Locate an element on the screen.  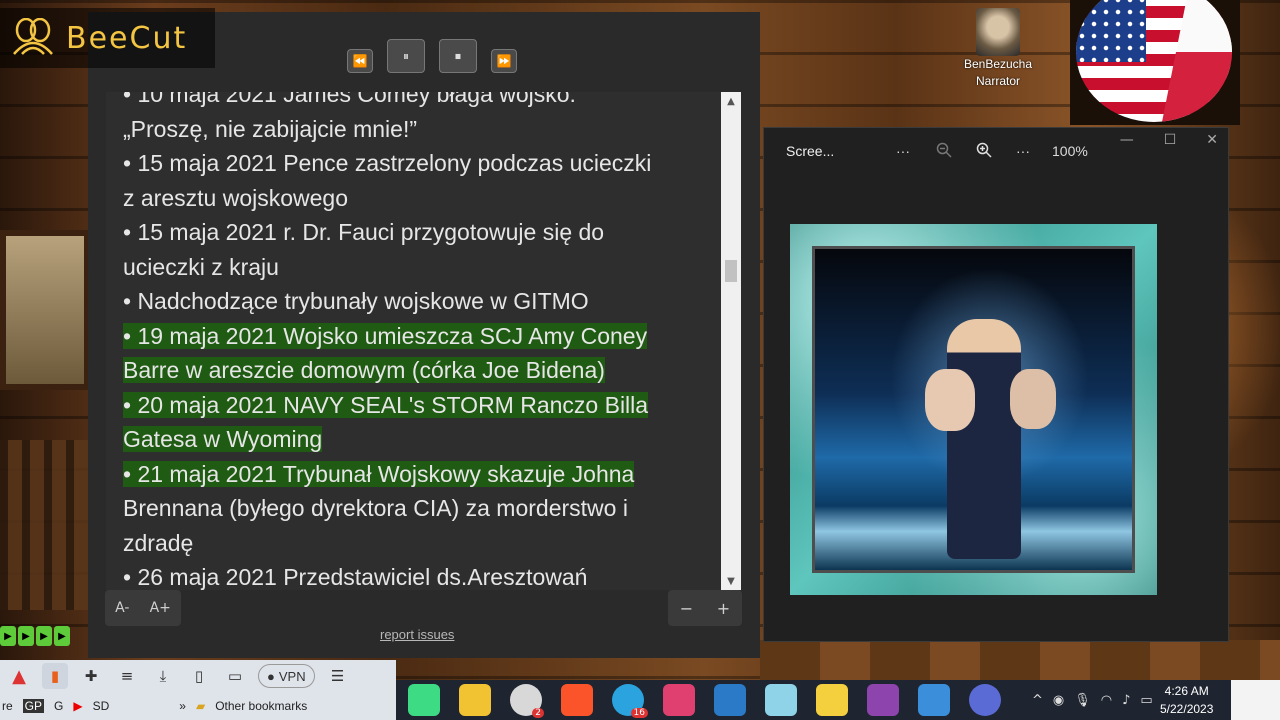
playlist-icon: ≡ is located at coordinates (127, 676).